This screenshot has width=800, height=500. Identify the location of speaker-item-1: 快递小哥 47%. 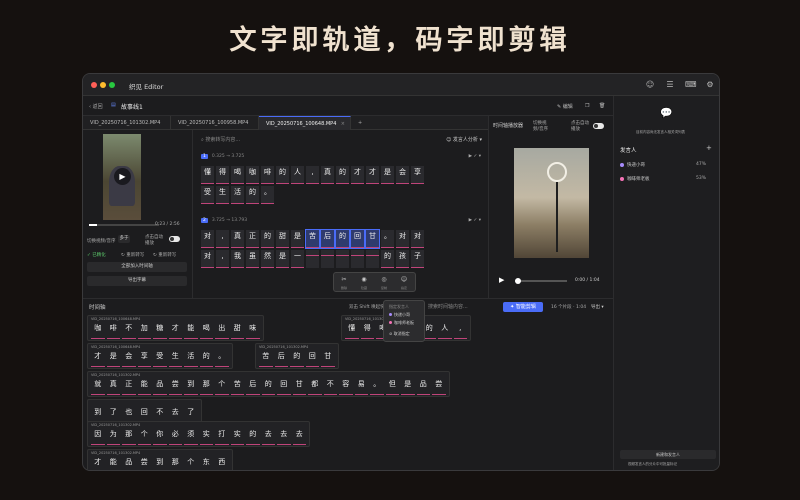
(668, 165).